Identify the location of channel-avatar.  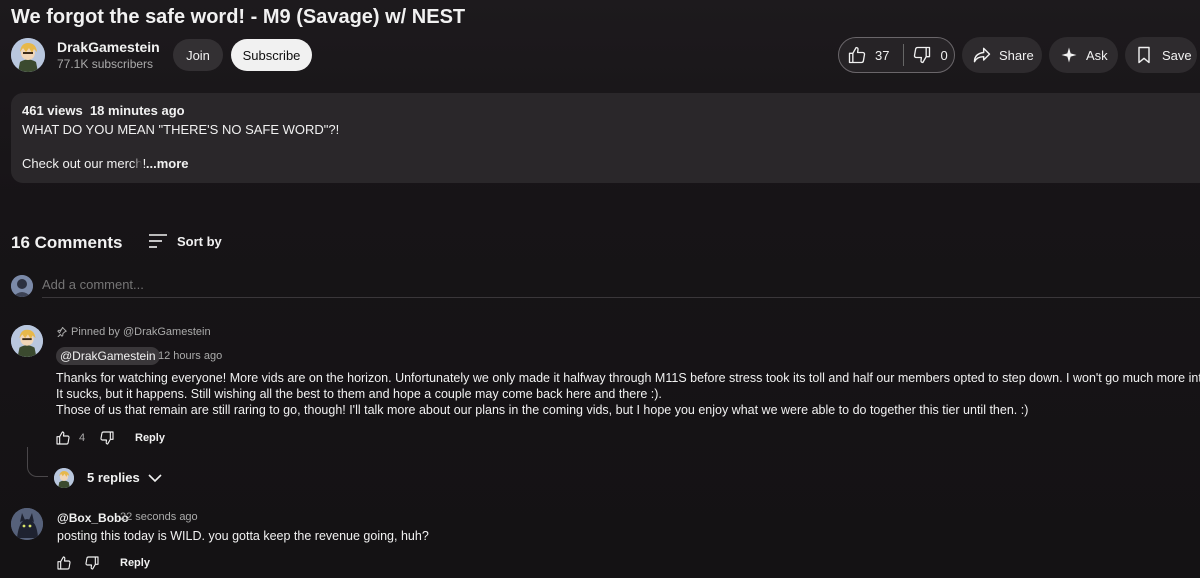
(28, 55).